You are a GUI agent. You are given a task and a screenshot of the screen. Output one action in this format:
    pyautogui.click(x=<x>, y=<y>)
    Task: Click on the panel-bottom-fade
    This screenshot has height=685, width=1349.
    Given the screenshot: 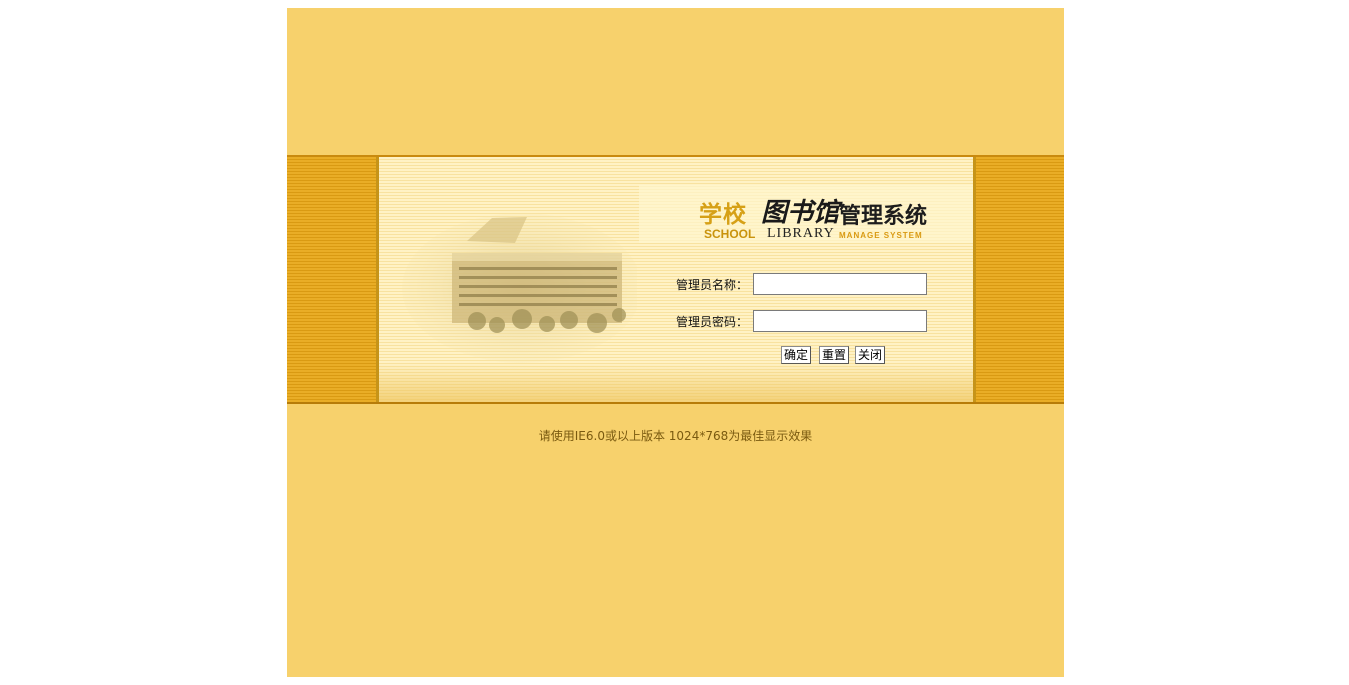 What is the action you would take?
    pyautogui.click(x=676, y=382)
    